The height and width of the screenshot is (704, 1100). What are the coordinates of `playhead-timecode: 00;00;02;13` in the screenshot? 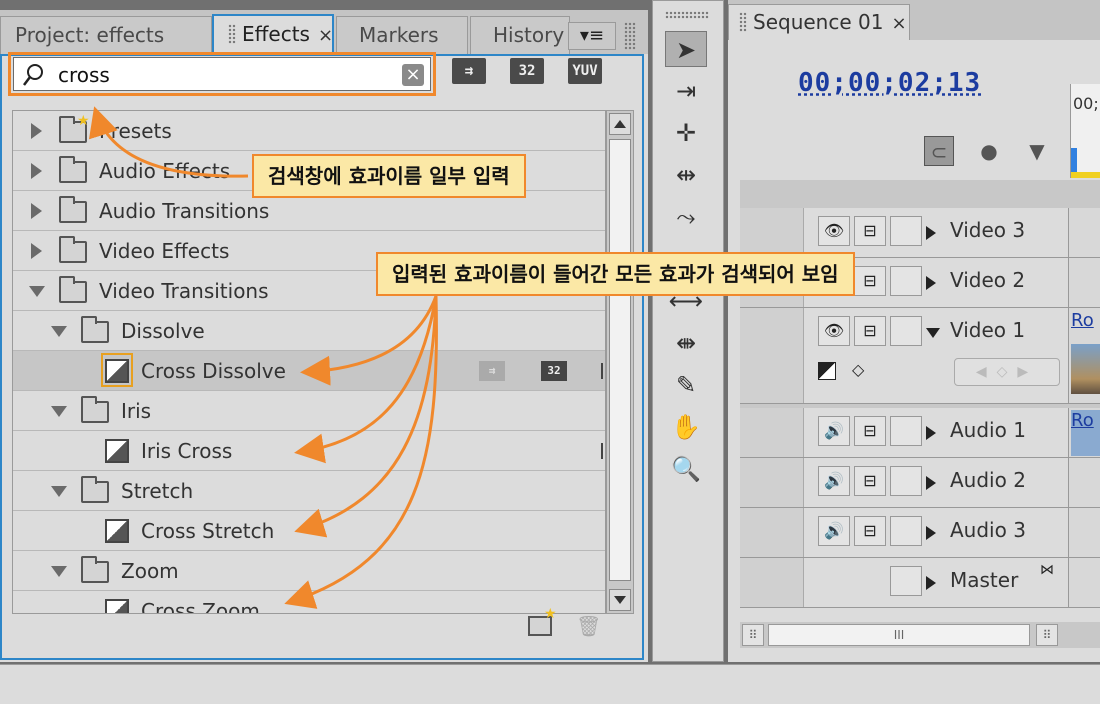 It's located at (889, 83).